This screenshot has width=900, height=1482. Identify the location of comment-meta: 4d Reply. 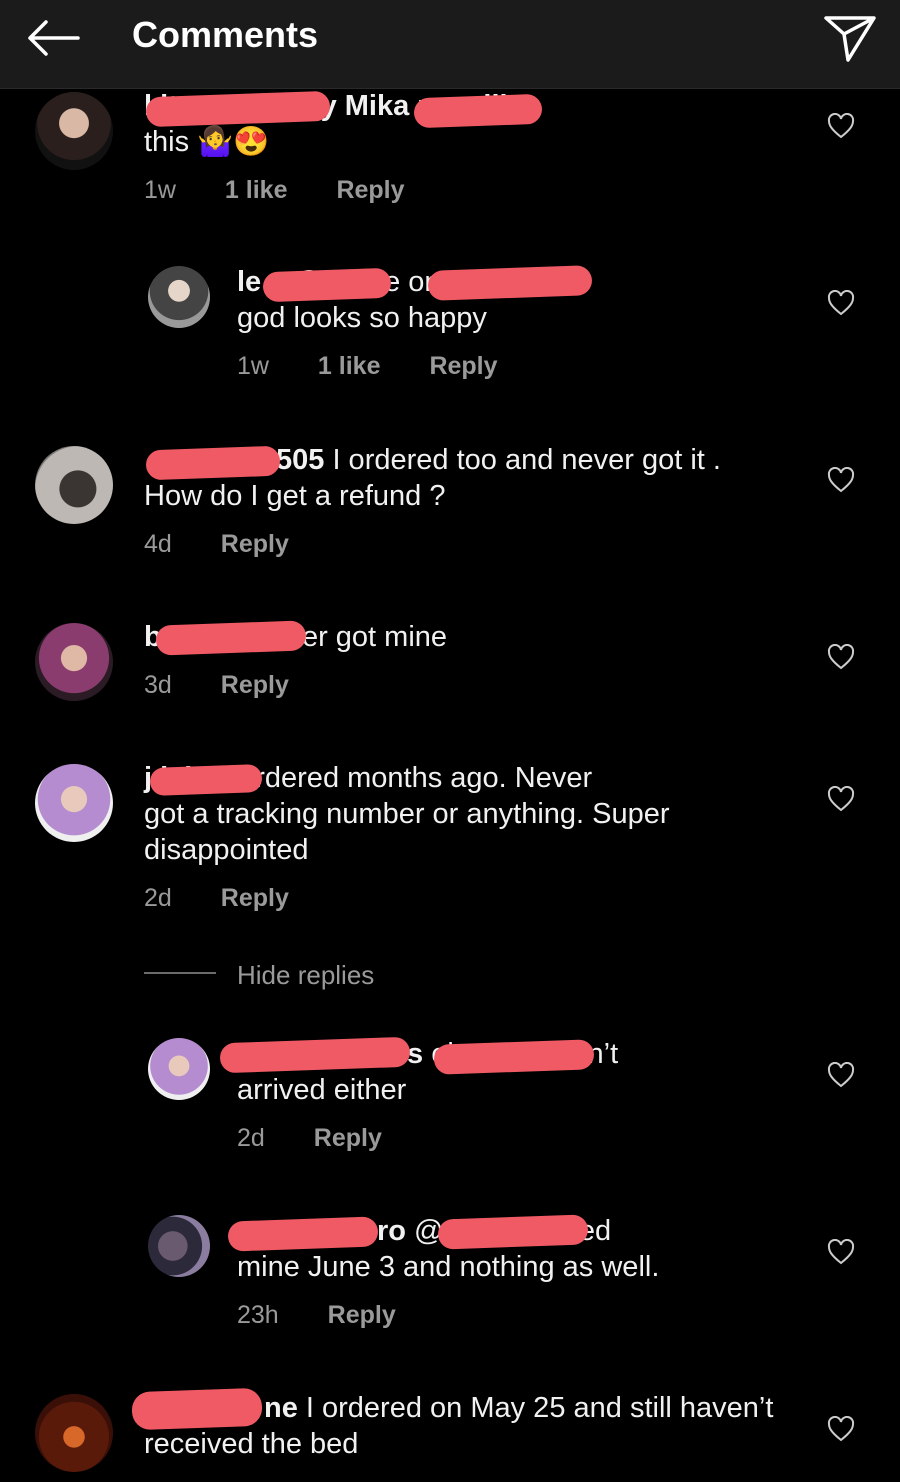
(216, 544).